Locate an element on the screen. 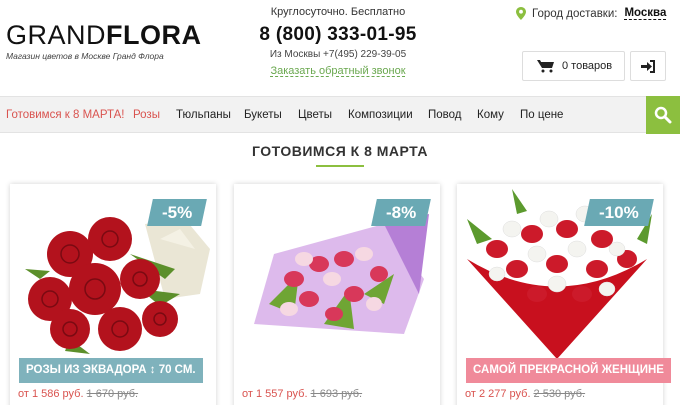 Image resolution: width=680 pixels, height=405 pixels. delivery-city-selector: Москва is located at coordinates (645, 13).